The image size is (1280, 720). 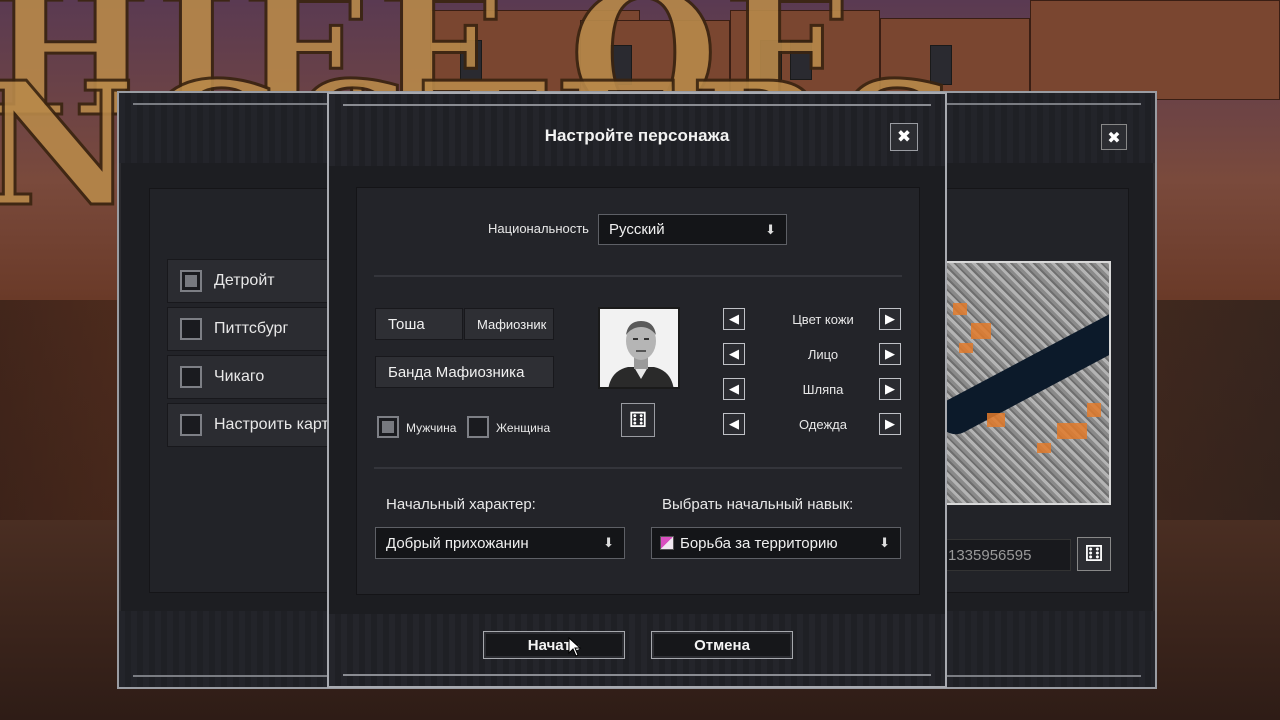 I want to click on city-label: Питтсбург, so click(x=251, y=328).